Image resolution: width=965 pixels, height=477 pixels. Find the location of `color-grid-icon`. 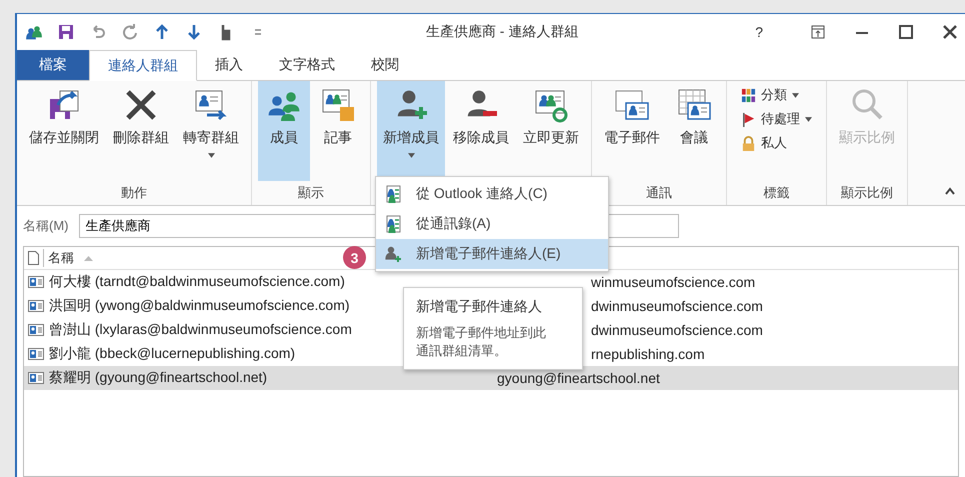

color-grid-icon is located at coordinates (748, 95).